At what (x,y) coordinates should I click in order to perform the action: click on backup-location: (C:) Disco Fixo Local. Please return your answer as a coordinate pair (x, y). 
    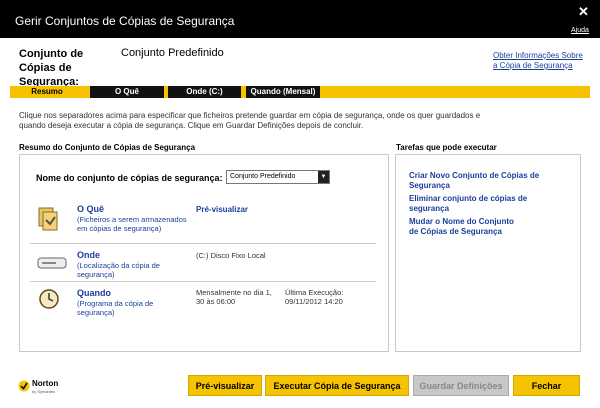
    Looking at the image, I should click on (231, 255).